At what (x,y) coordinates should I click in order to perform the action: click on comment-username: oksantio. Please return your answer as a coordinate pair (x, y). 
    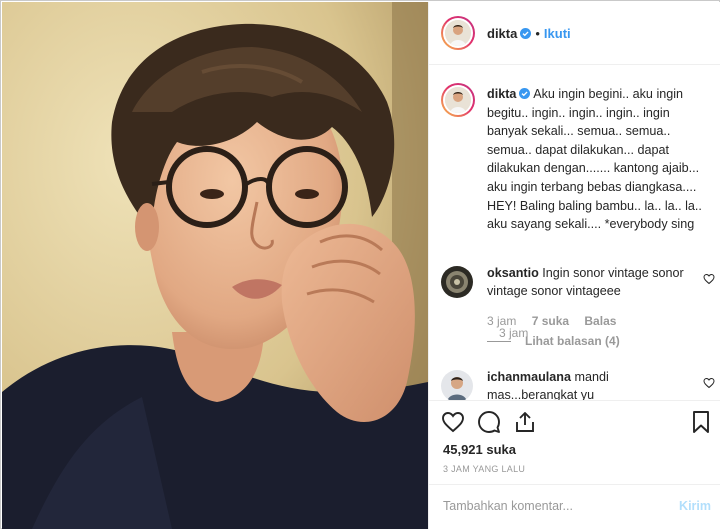
    Looking at the image, I should click on (513, 273).